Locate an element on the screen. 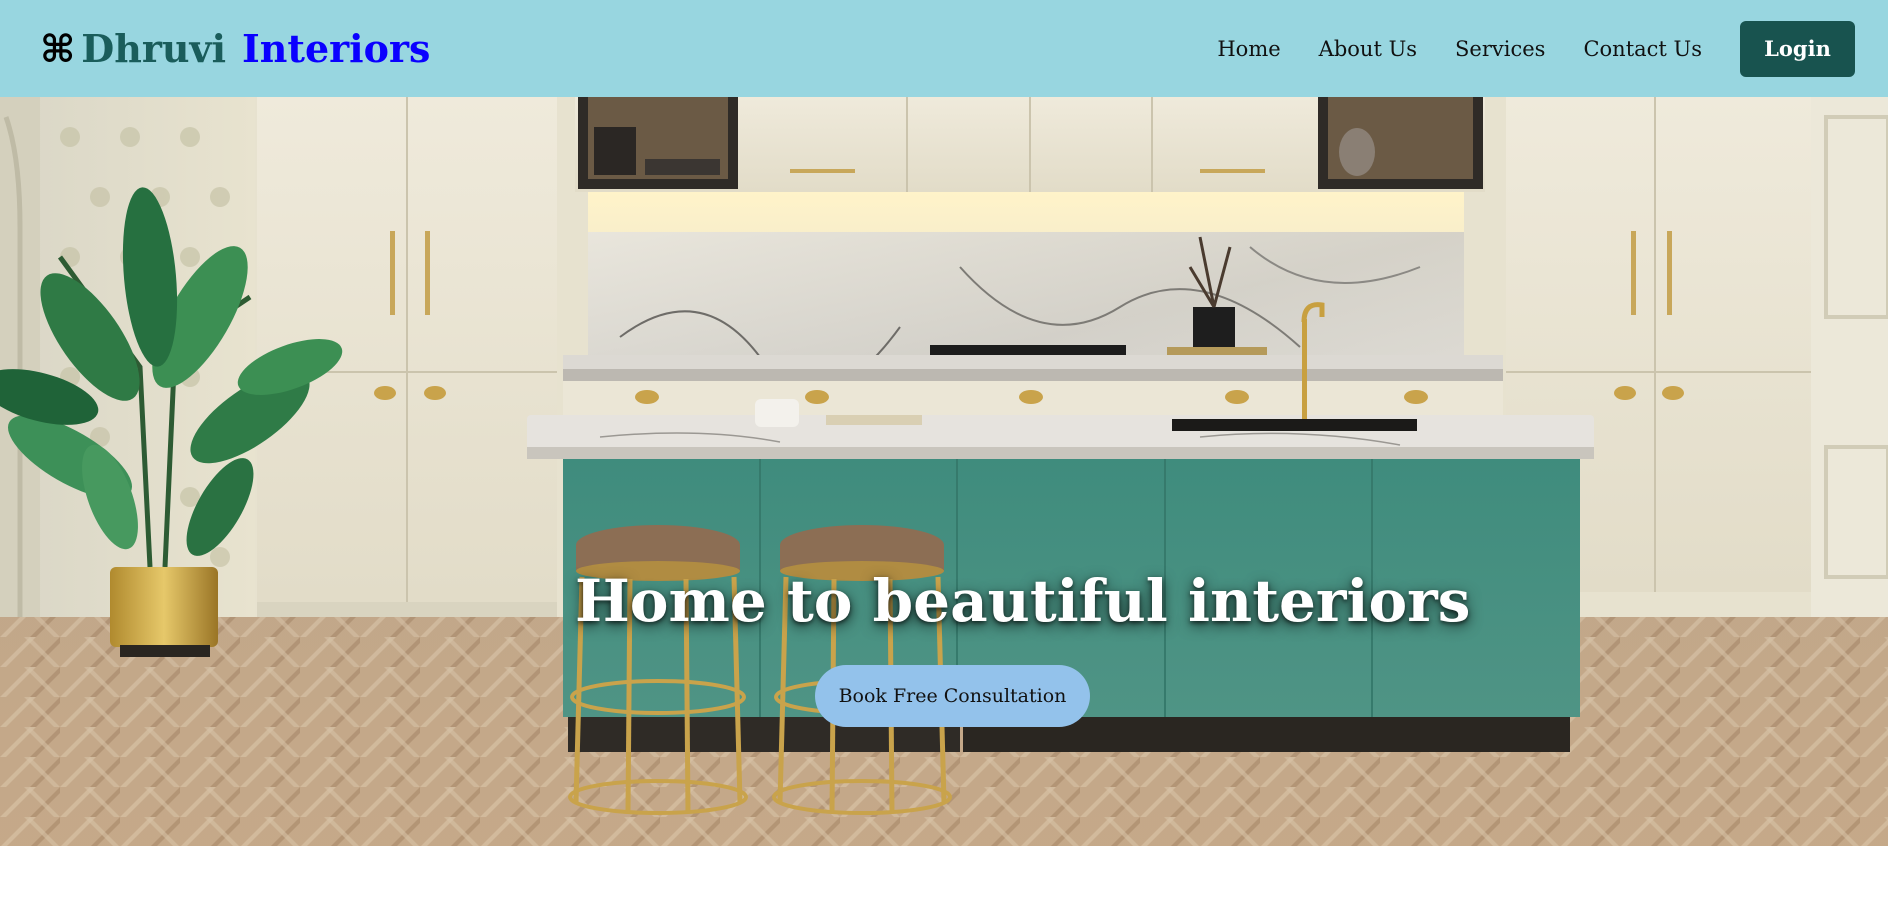  nav-home-link: Home is located at coordinates (1248, 49).